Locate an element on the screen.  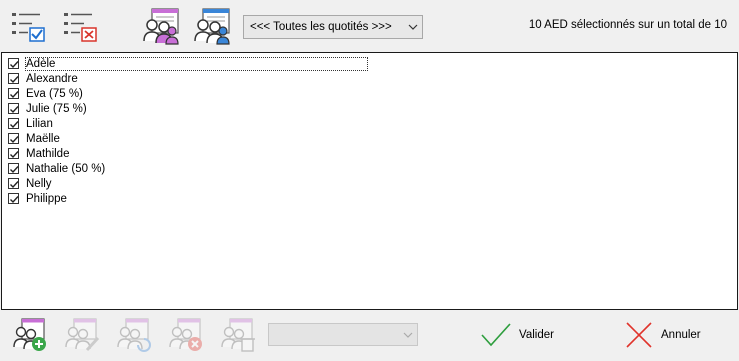
item-label: Lilian is located at coordinates (39, 123).